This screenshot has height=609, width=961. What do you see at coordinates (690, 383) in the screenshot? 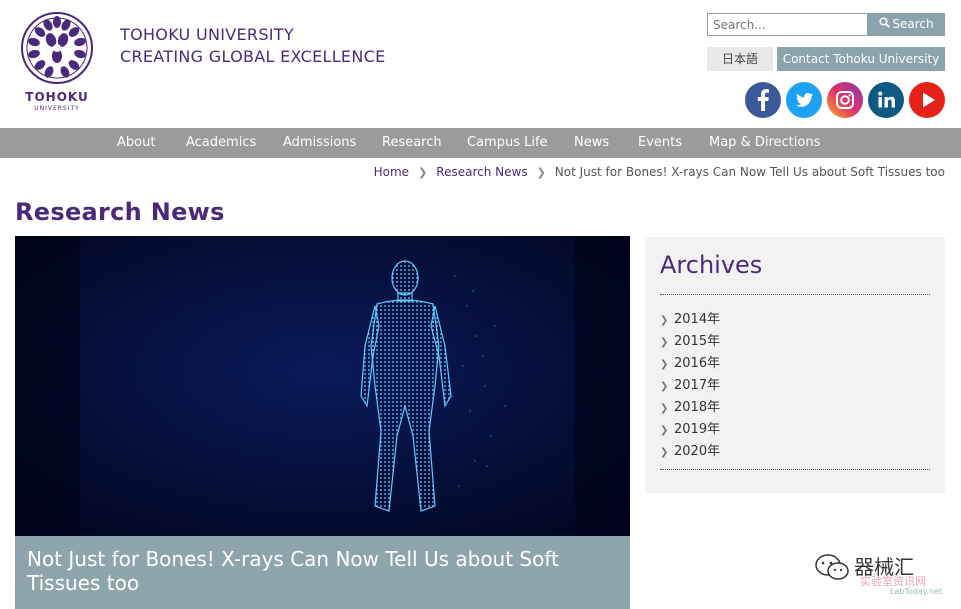
I see `archive-item-2017: ❯ 2017年` at bounding box center [690, 383].